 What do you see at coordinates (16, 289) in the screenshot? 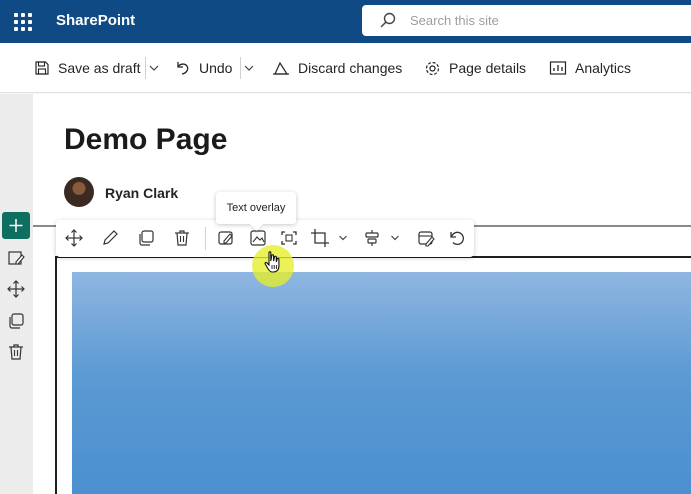
I see `move-section-icon` at bounding box center [16, 289].